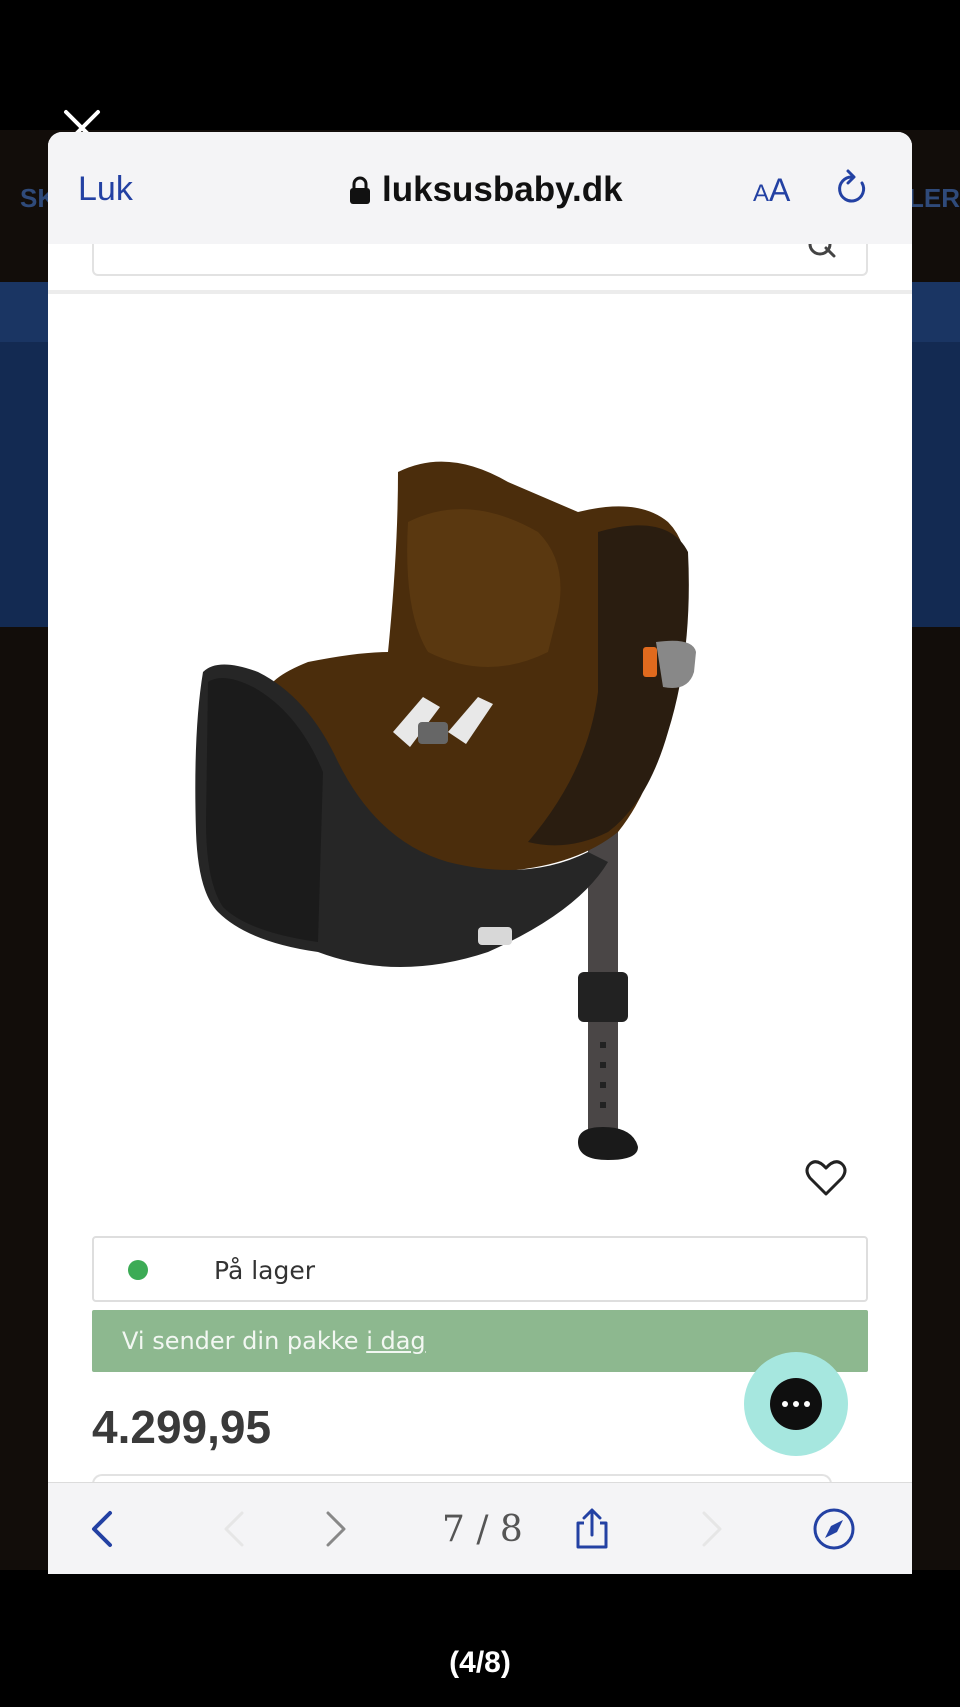 This screenshot has height=1707, width=960. What do you see at coordinates (104, 1529) in the screenshot?
I see `back-icon` at bounding box center [104, 1529].